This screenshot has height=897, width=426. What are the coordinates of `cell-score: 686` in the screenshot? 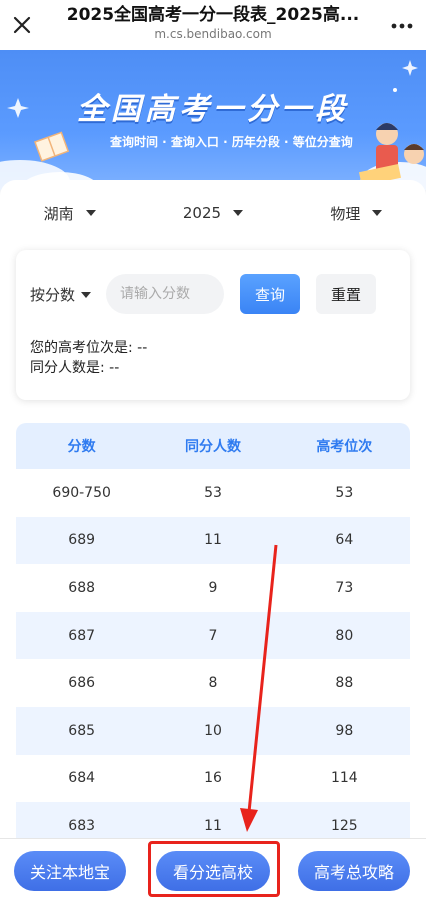 It's located at (82, 683).